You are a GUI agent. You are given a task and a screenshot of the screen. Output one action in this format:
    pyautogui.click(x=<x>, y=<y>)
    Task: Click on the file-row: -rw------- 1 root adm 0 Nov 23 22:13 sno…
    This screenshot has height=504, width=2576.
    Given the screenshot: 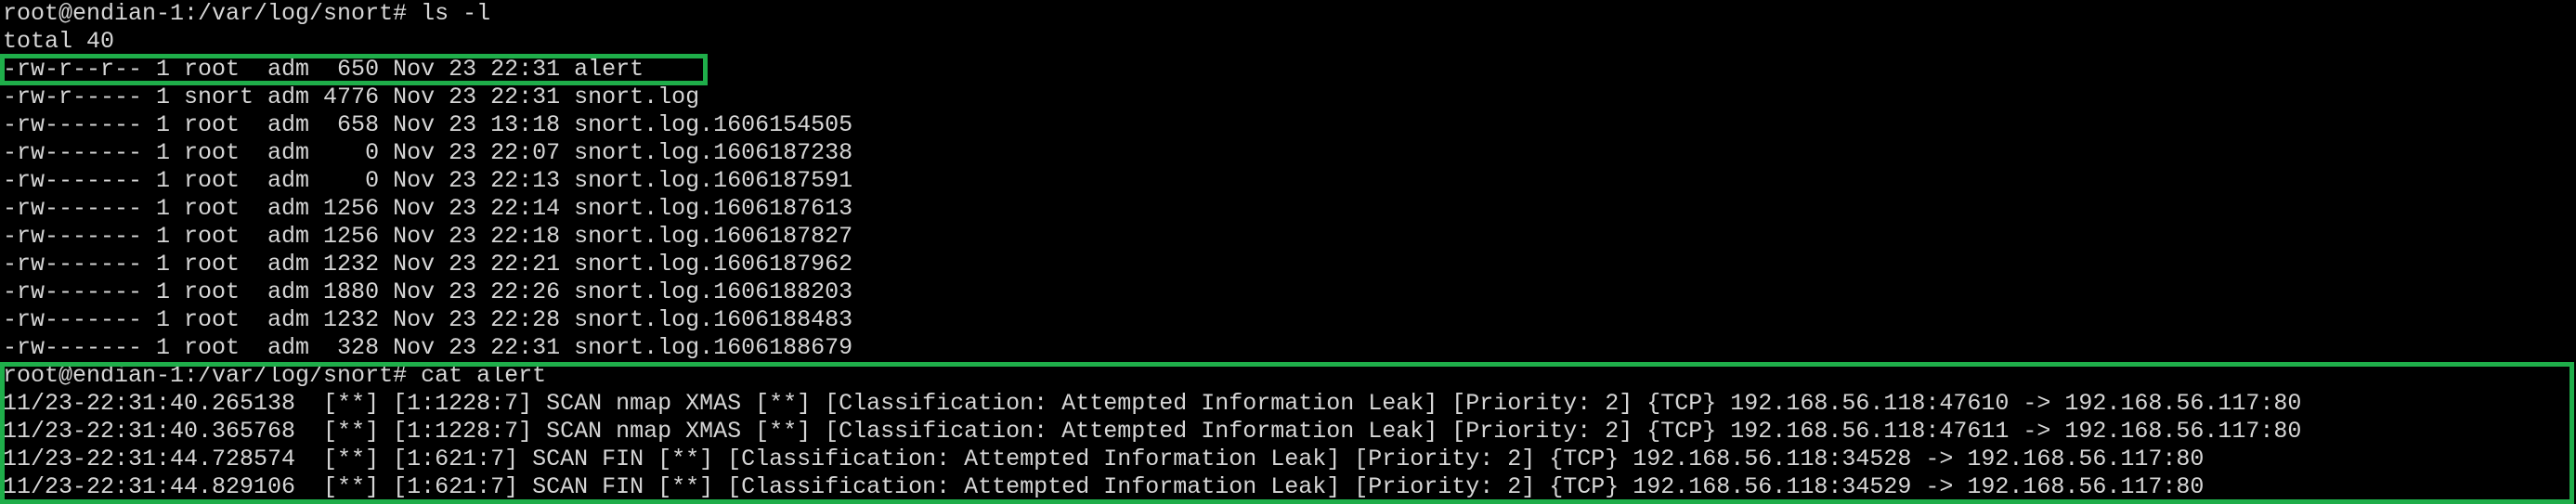 What is the action you would take?
    pyautogui.click(x=428, y=180)
    